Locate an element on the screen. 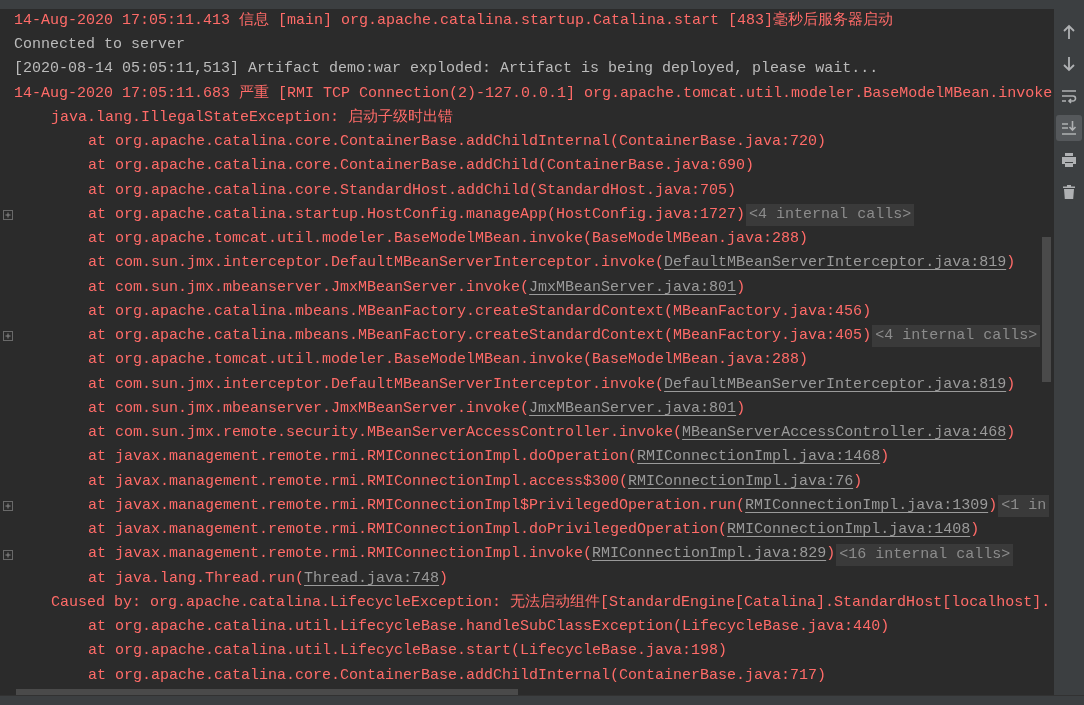  lines-arrow-down-icon is located at coordinates (1069, 128).